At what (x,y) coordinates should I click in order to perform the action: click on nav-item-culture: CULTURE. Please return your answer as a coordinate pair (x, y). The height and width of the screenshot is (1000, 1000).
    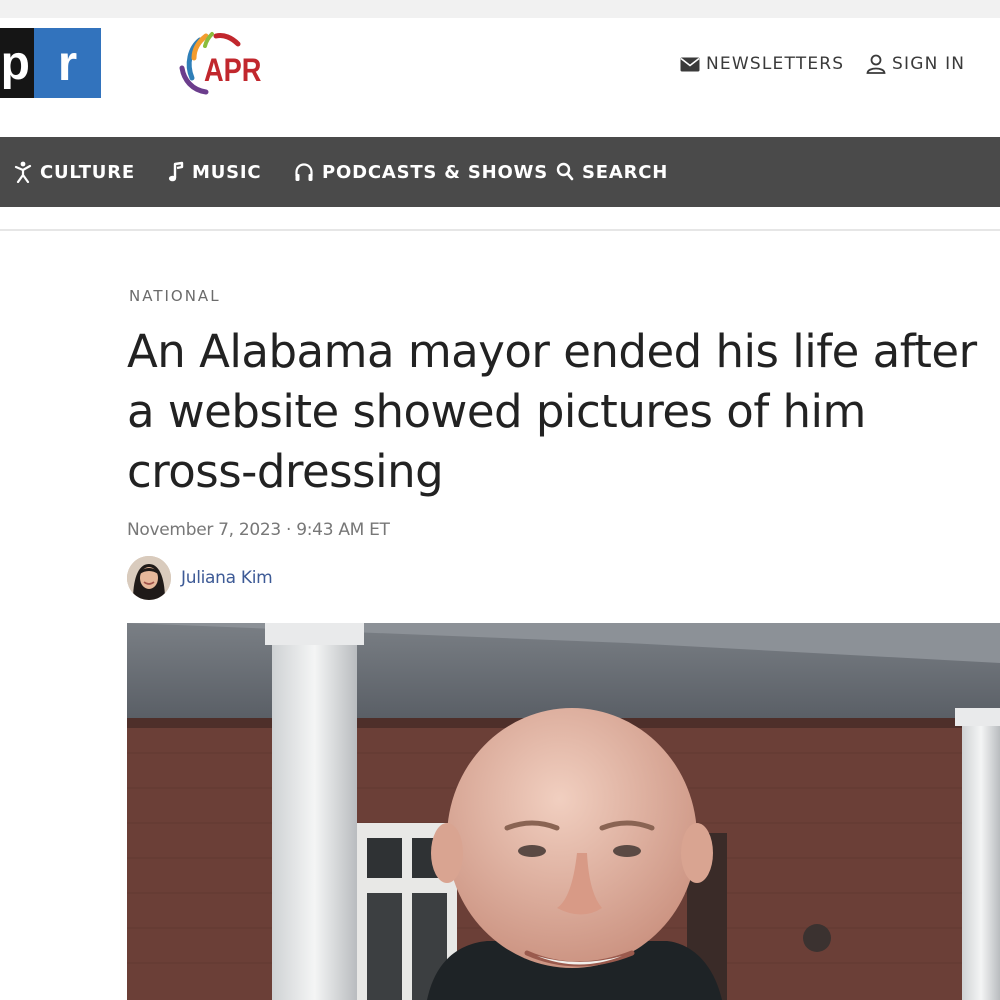
    Looking at the image, I should click on (74, 172).